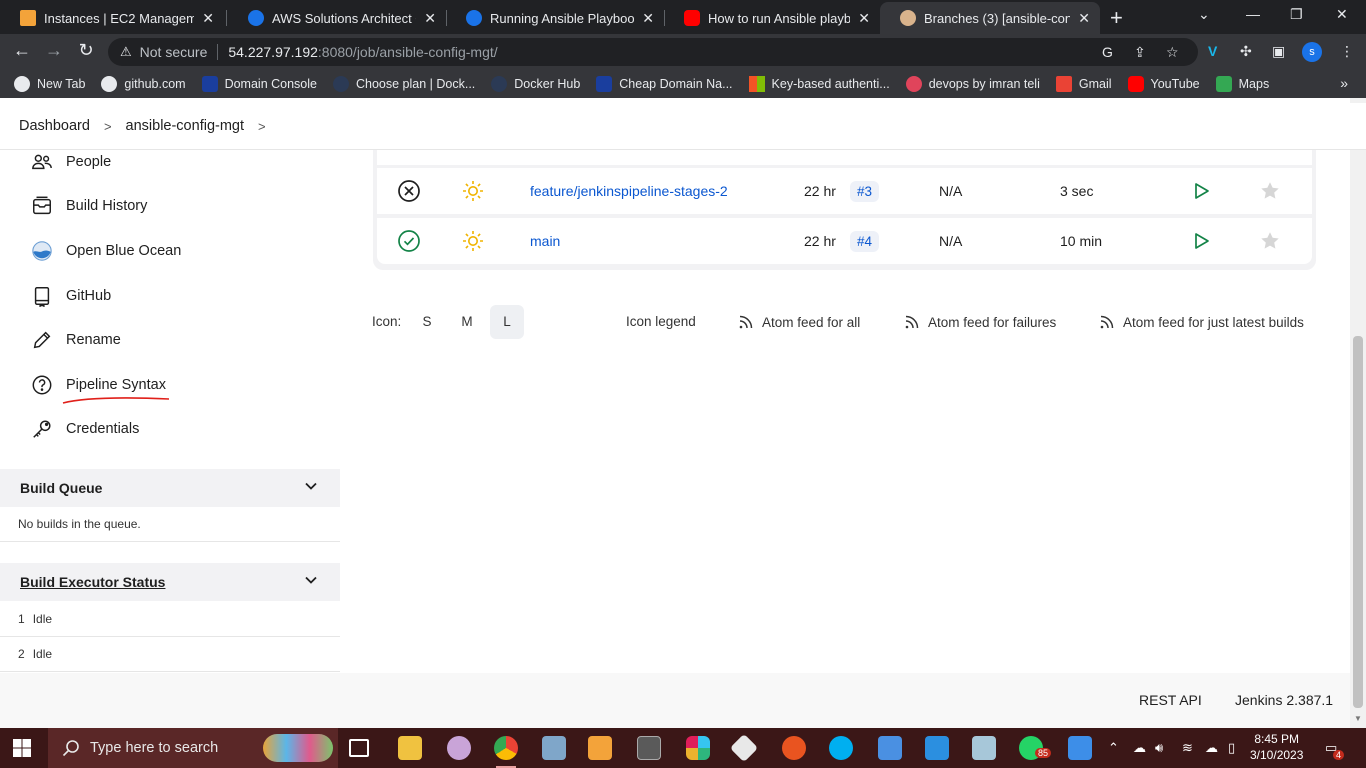  I want to click on back-button: ←, so click(22, 50).